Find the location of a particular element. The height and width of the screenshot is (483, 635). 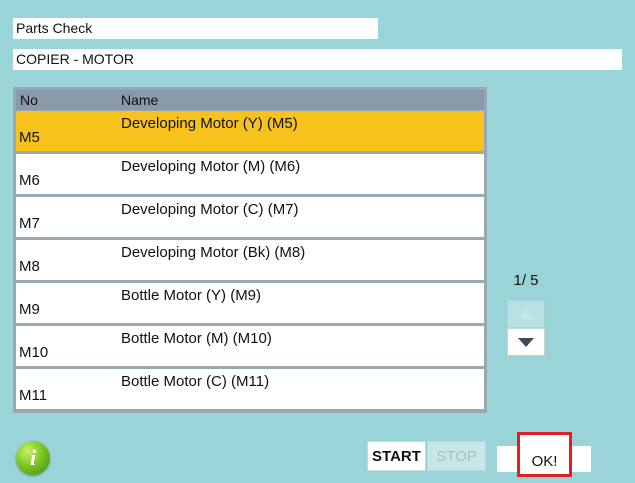

row-name: Developing Motor (C) (M7) is located at coordinates (210, 209).